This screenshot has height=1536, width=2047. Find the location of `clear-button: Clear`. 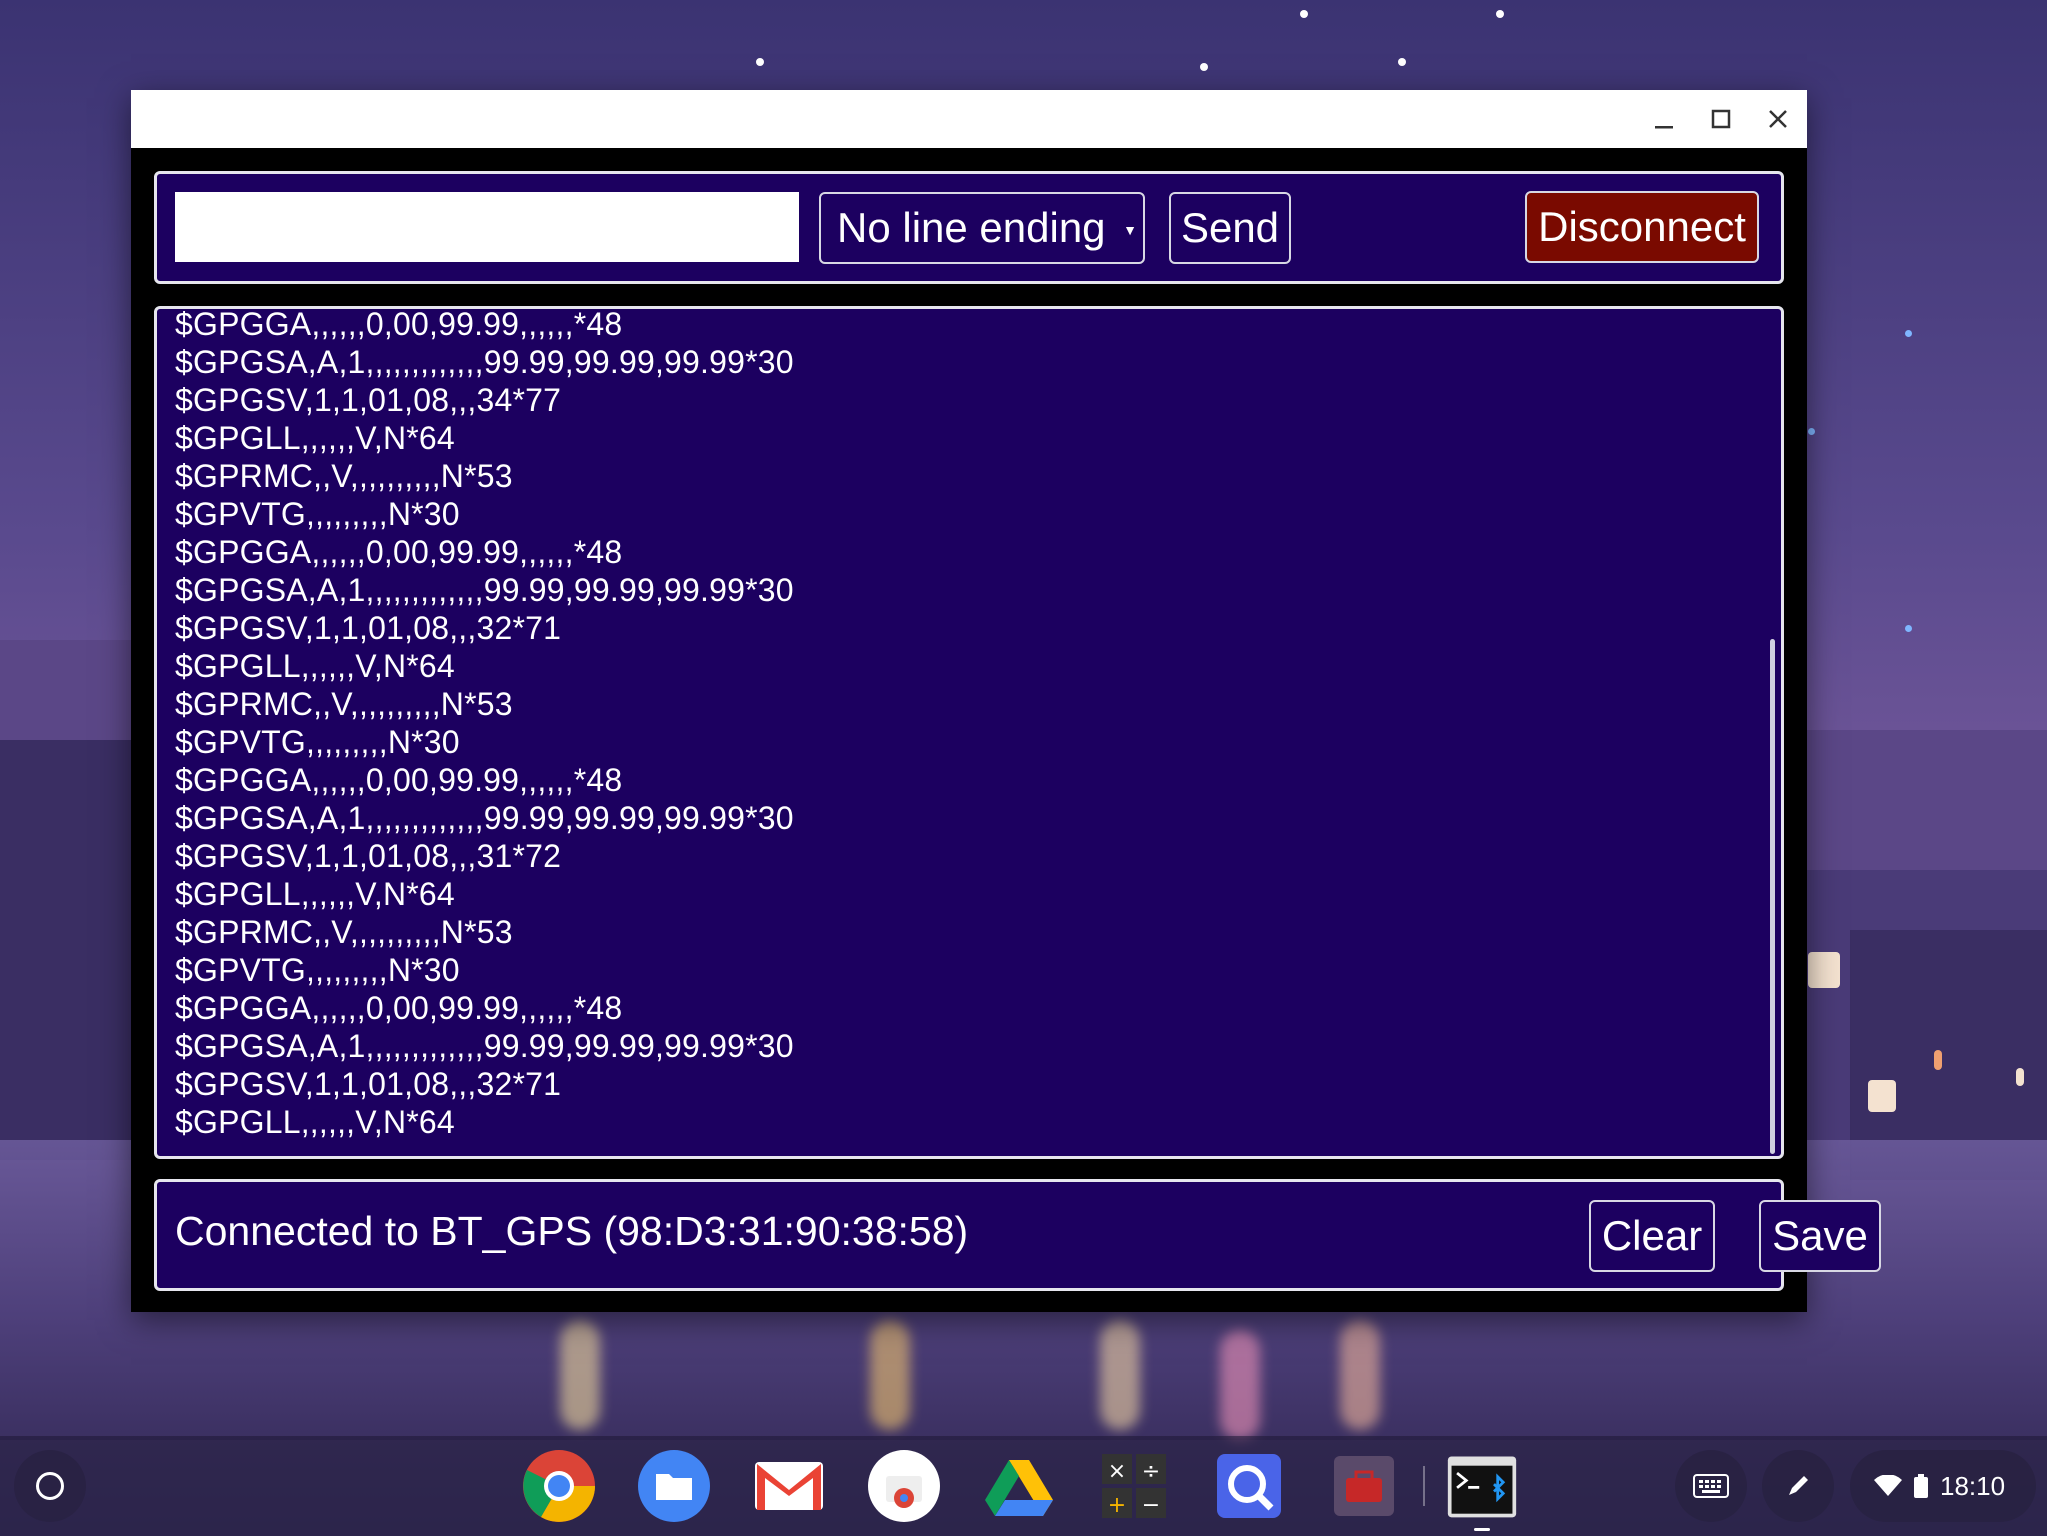

clear-button: Clear is located at coordinates (1652, 1236).